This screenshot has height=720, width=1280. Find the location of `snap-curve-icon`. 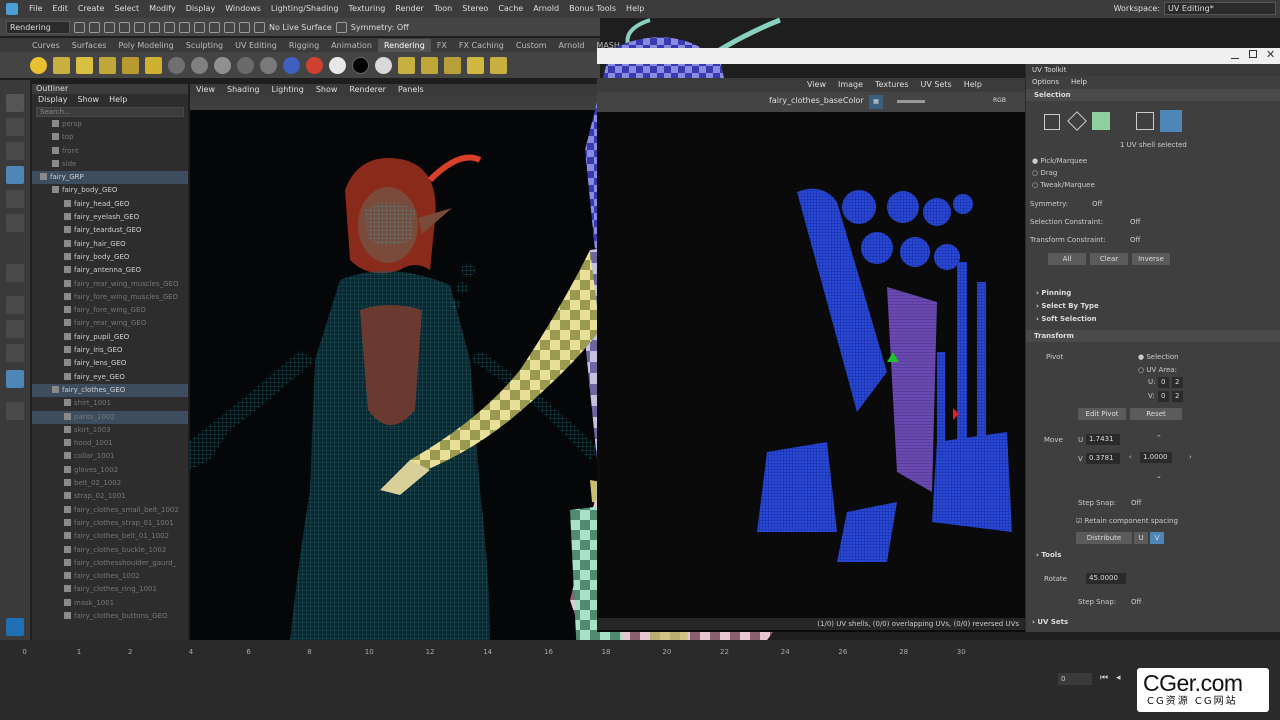

snap-curve-icon is located at coordinates (199, 27).